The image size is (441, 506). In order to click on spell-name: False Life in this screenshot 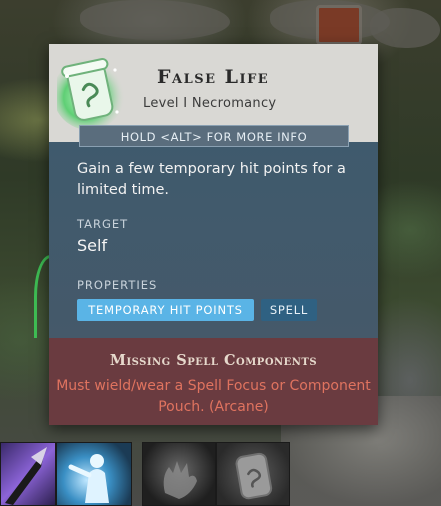, I will do `click(213, 77)`.